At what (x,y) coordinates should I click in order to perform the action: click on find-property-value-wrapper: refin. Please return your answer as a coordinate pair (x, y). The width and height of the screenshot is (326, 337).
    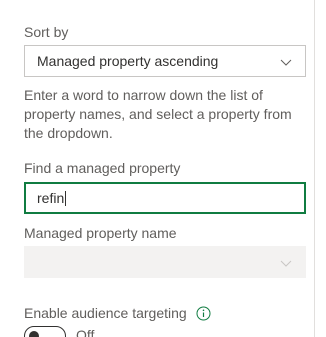
    Looking at the image, I should click on (52, 198).